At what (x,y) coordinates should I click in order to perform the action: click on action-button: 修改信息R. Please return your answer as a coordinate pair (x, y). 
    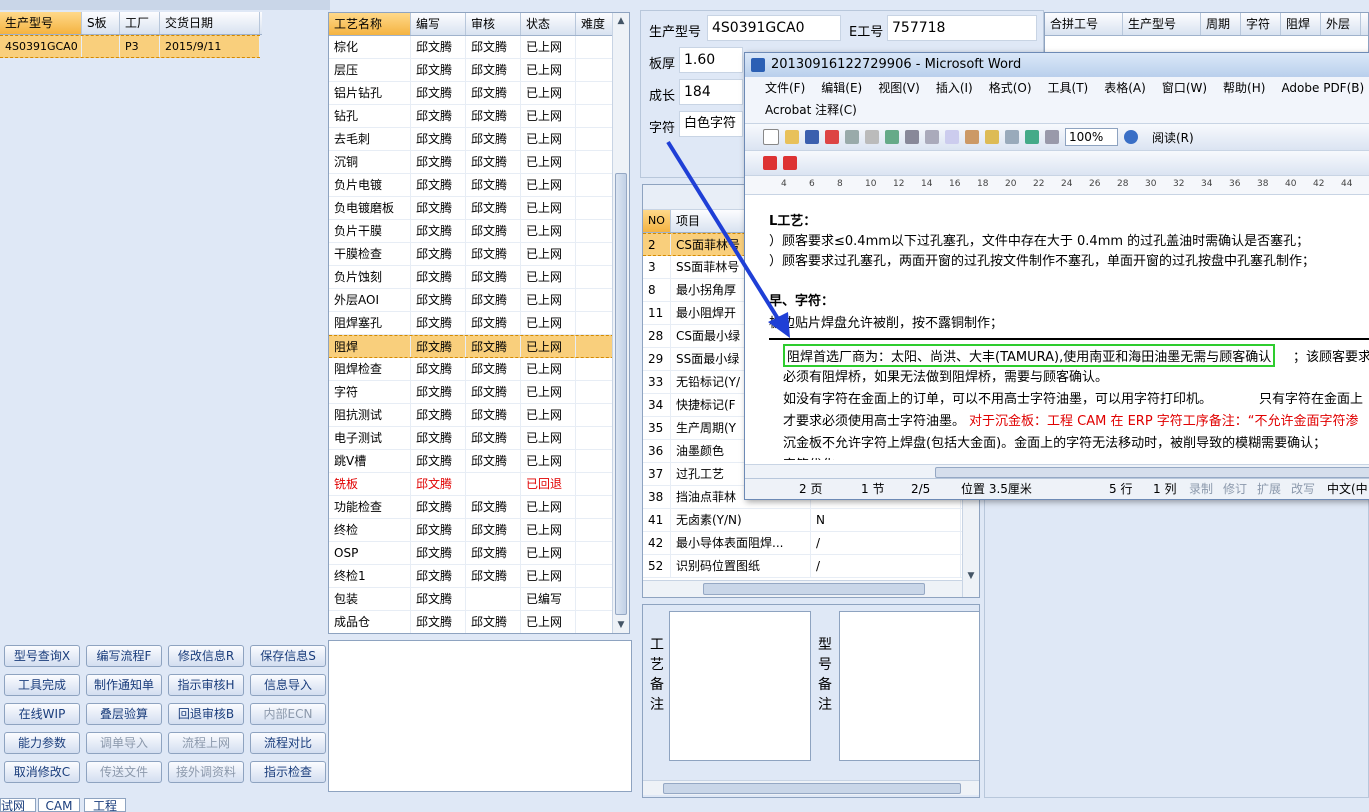
    Looking at the image, I should click on (206, 656).